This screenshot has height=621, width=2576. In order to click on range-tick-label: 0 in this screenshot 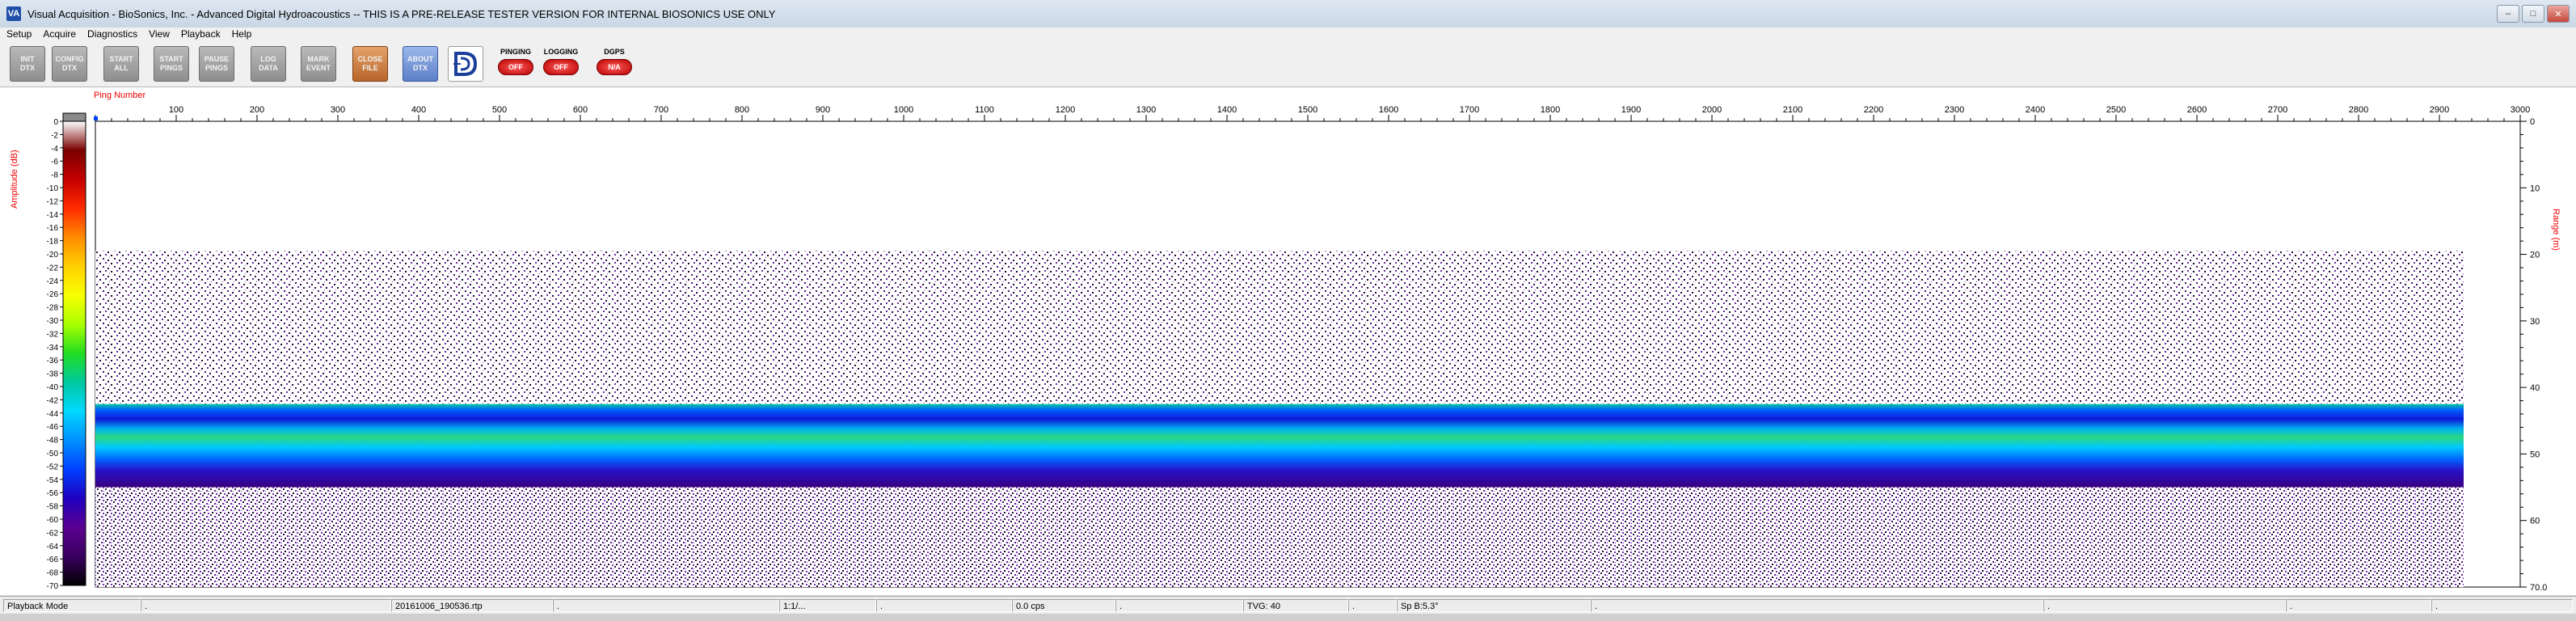, I will do `click(2532, 122)`.